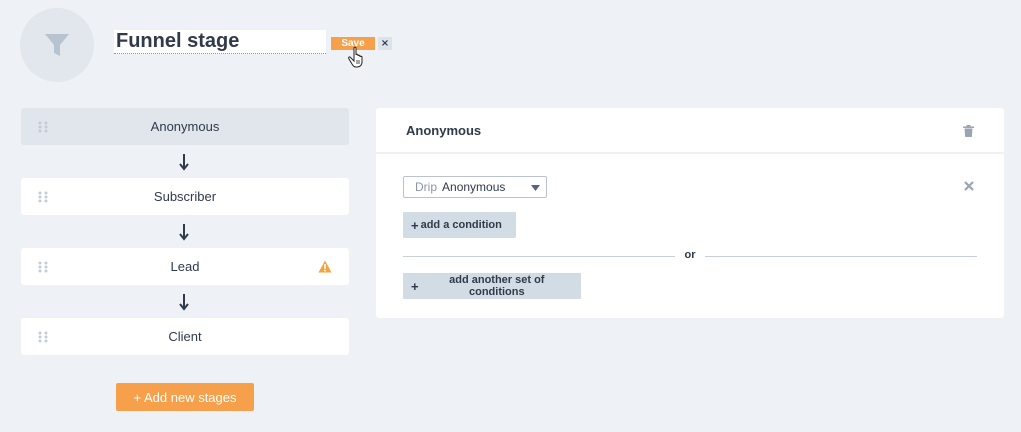  I want to click on stage-label: Subscriber, so click(185, 196).